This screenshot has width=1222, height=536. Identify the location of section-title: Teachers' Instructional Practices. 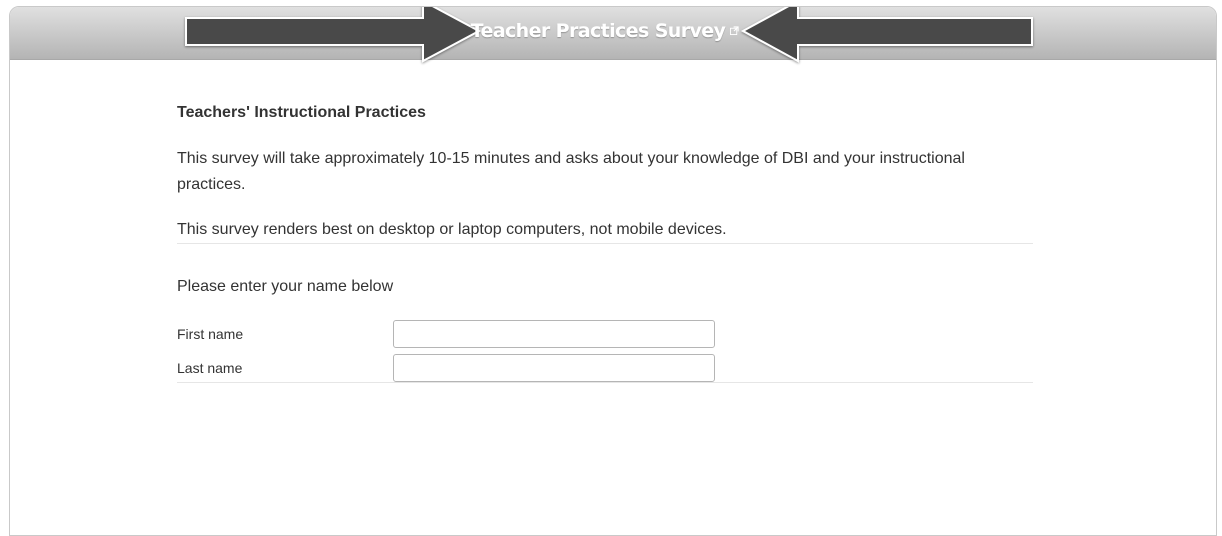
(301, 112).